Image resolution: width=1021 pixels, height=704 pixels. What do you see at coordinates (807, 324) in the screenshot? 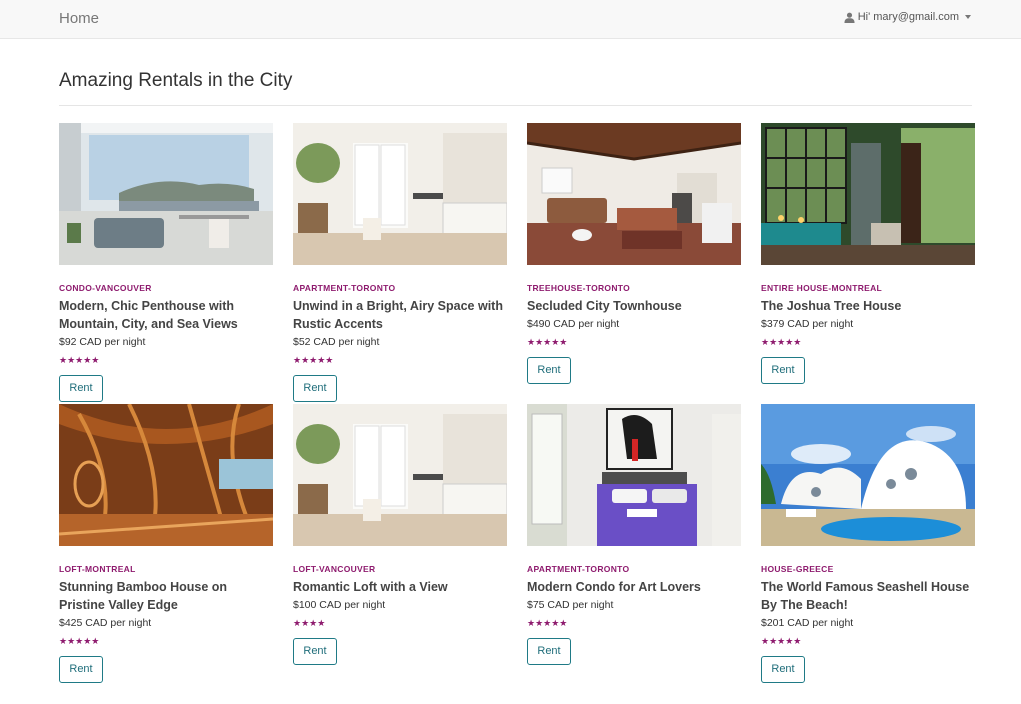
I see `listing-price: $379 CAD per night` at bounding box center [807, 324].